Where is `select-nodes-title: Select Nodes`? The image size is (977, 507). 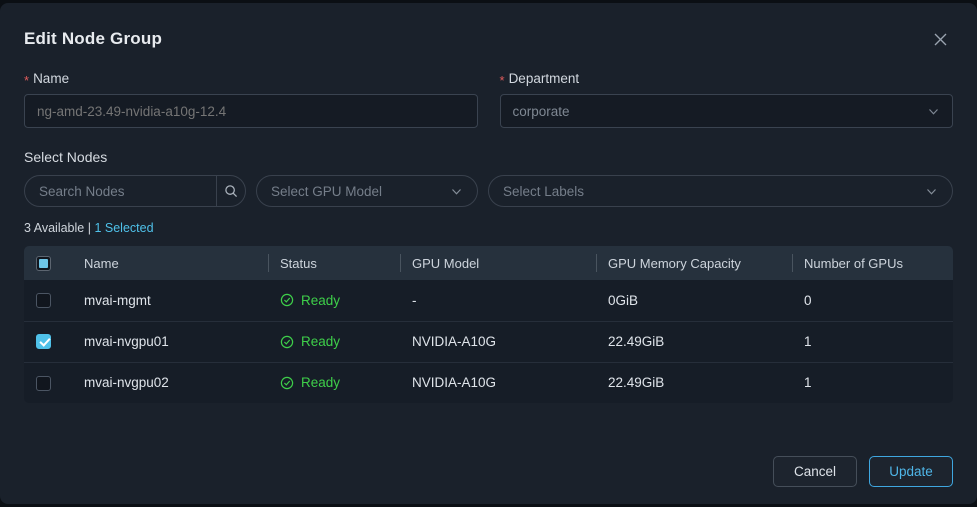 select-nodes-title: Select Nodes is located at coordinates (66, 157).